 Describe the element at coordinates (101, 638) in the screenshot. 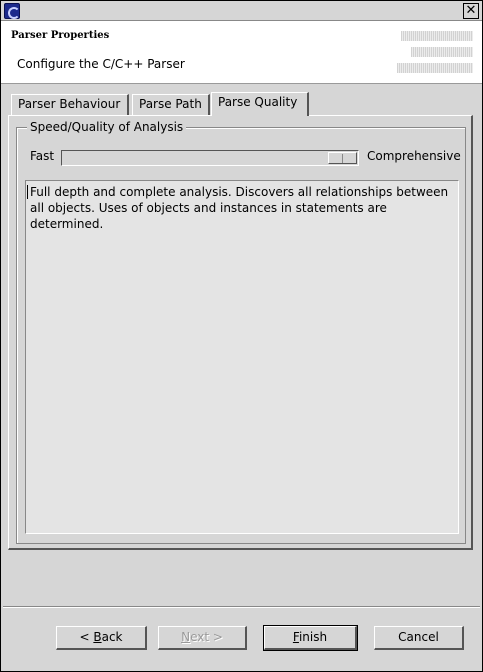

I see `back-button: < Back` at that location.